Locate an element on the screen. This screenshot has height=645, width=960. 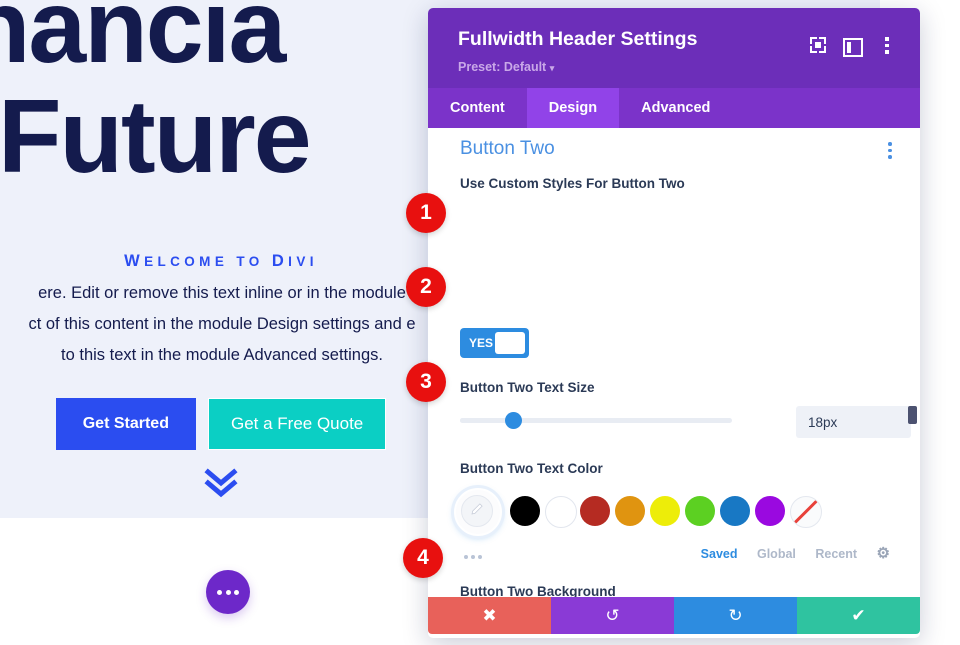
focus-target-icon is located at coordinates (818, 47).